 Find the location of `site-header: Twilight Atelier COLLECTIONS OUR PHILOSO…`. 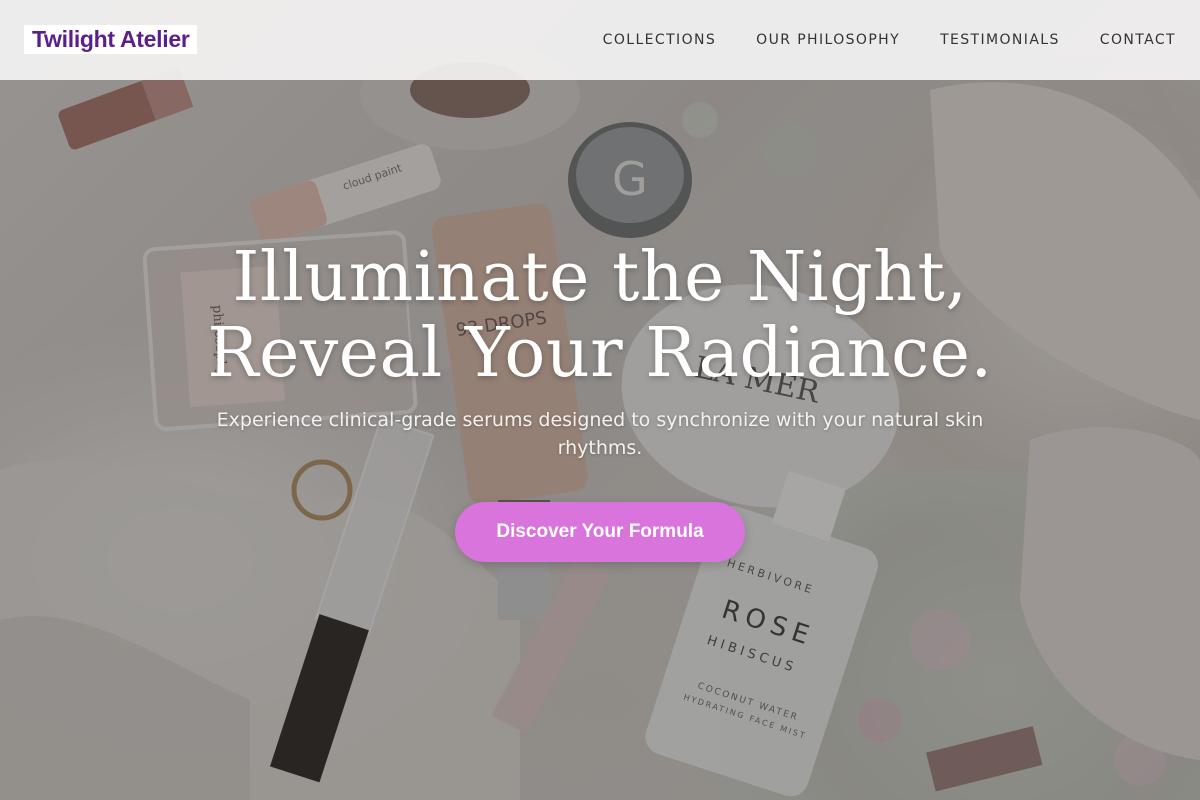

site-header: Twilight Atelier COLLECTIONS OUR PHILOSO… is located at coordinates (600, 40).